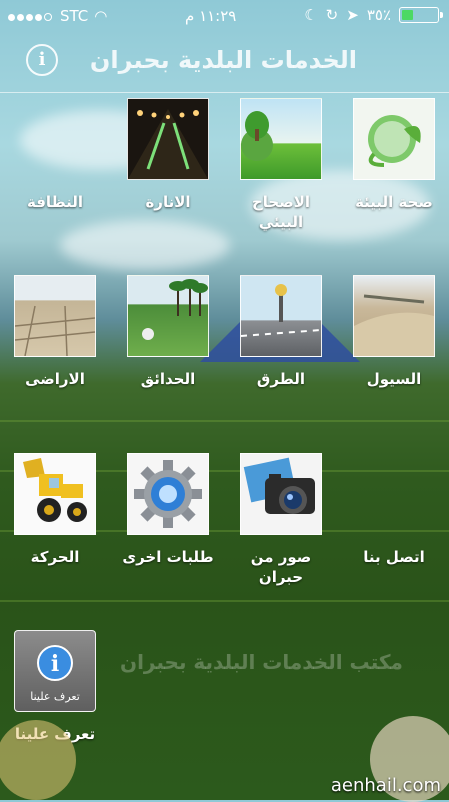 This screenshot has height=802, width=449. I want to click on status-bar: STC ◠ ١١:٢٩ م ☾ ↻ ➤ ٣٥٪, so click(224, 16).